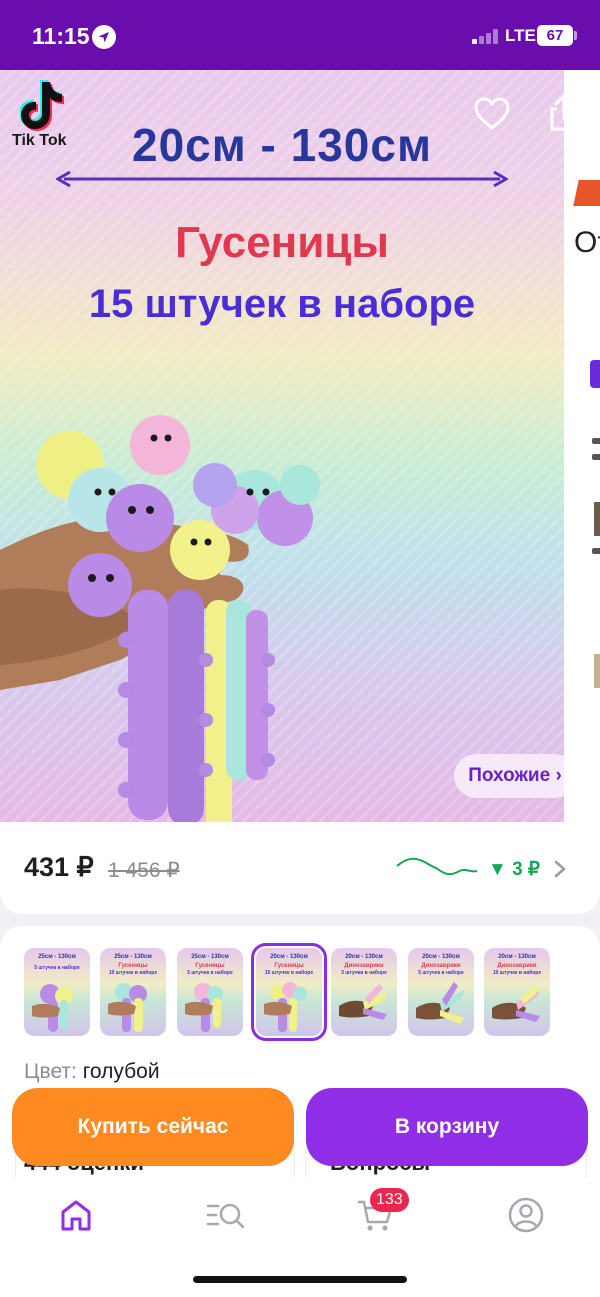 The height and width of the screenshot is (1297, 600). Describe the element at coordinates (282, 145) in the screenshot. I see `size-range-text: 20см - 130см` at that location.